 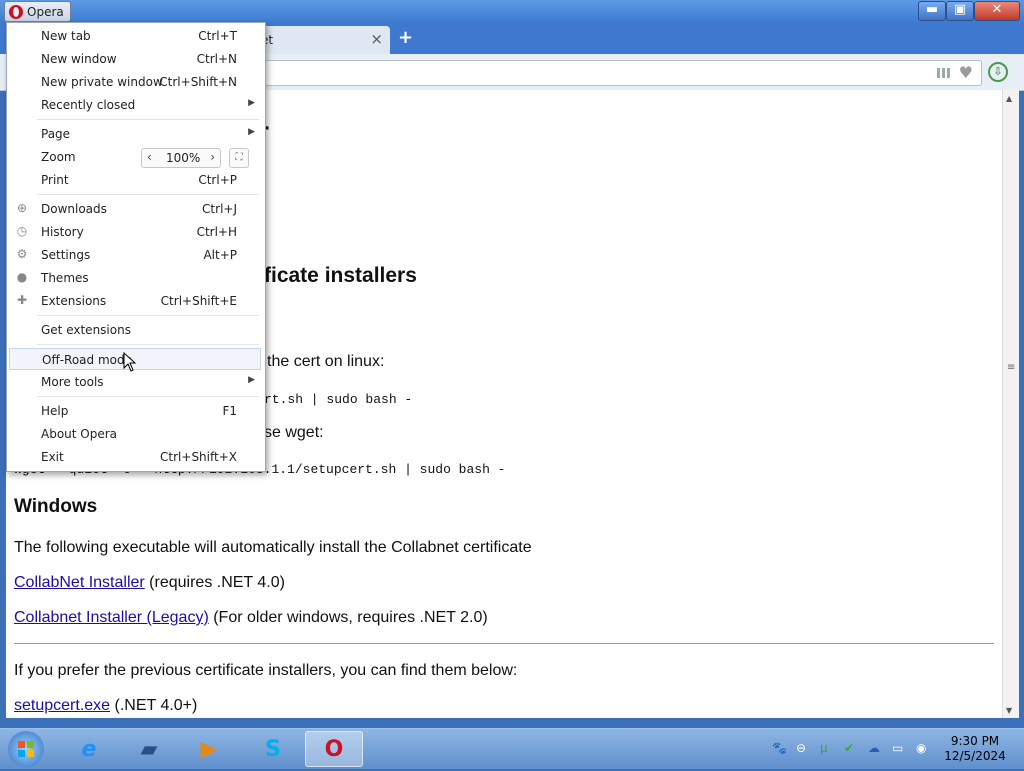 What do you see at coordinates (66, 36) in the screenshot?
I see `menu-label: New tab` at bounding box center [66, 36].